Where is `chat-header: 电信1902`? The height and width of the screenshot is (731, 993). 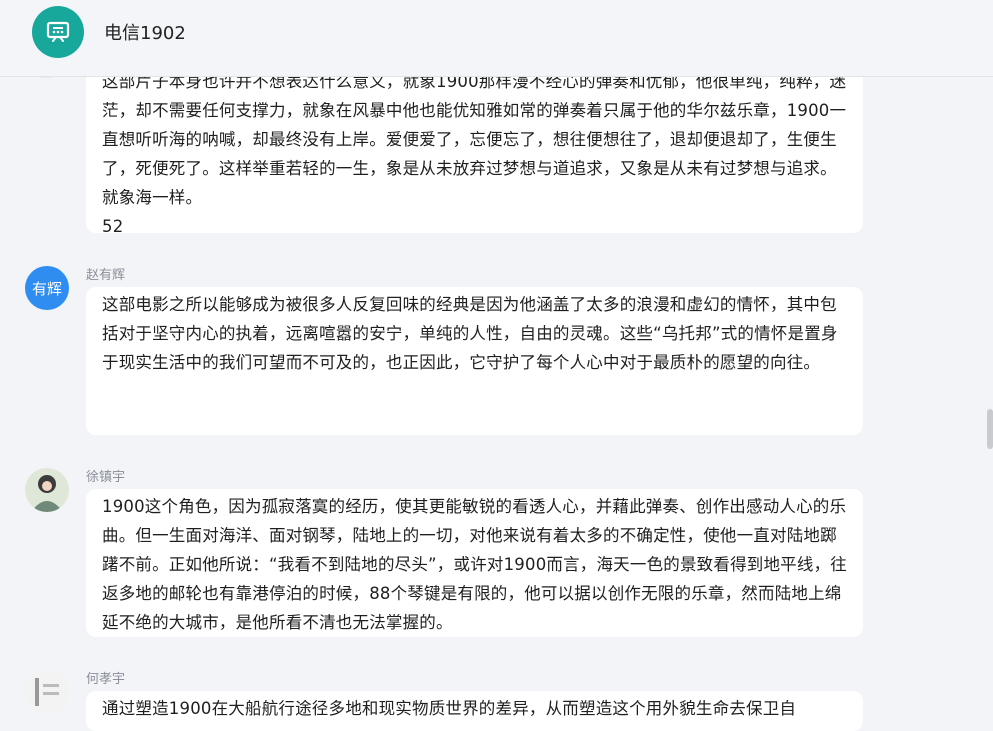 chat-header: 电信1902 is located at coordinates (496, 38).